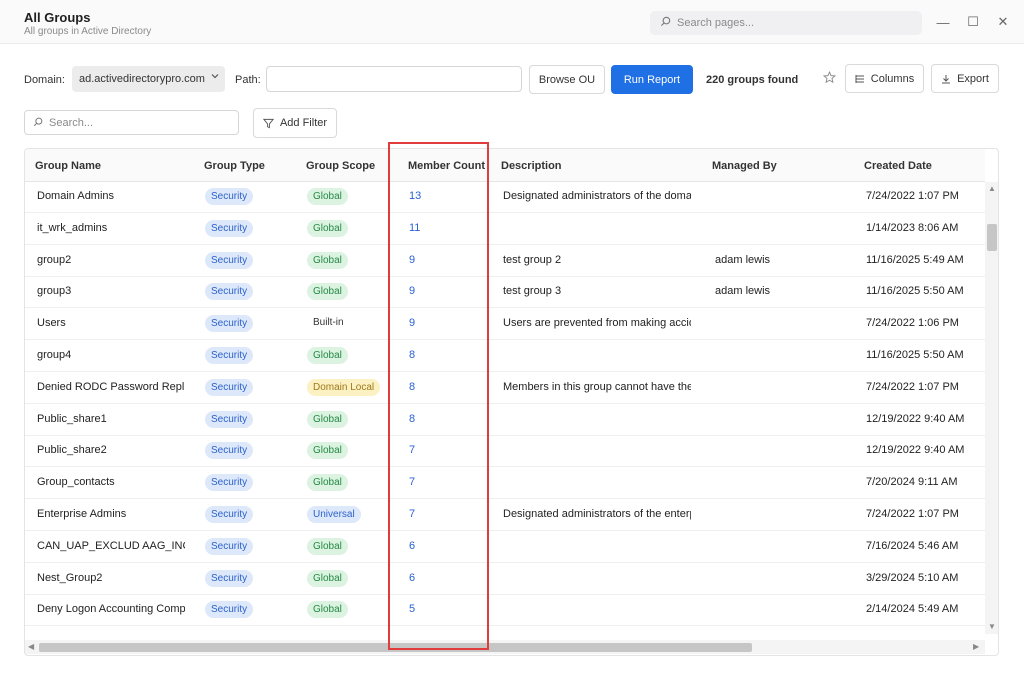  Describe the element at coordinates (505, 356) in the screenshot. I see `table-row: group4 Security Global 8 11/16/2025 5:50 AM` at that location.